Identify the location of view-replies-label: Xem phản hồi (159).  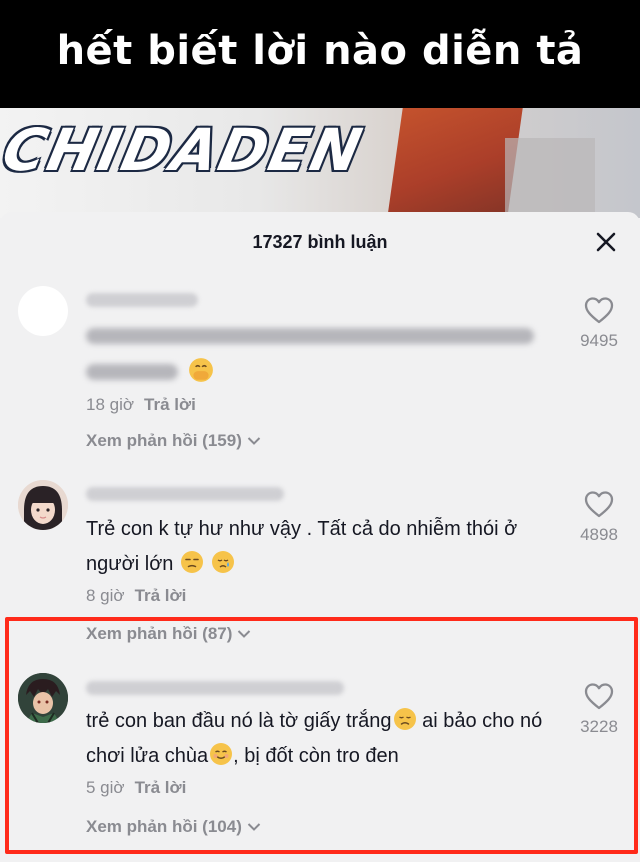
(164, 440).